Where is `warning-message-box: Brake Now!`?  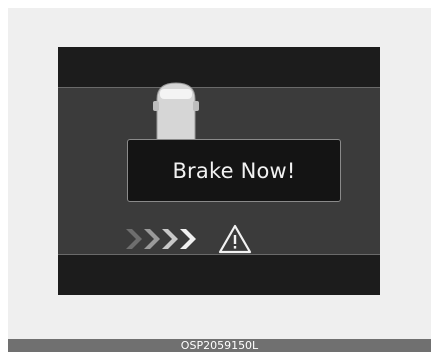 warning-message-box: Brake Now! is located at coordinates (234, 170).